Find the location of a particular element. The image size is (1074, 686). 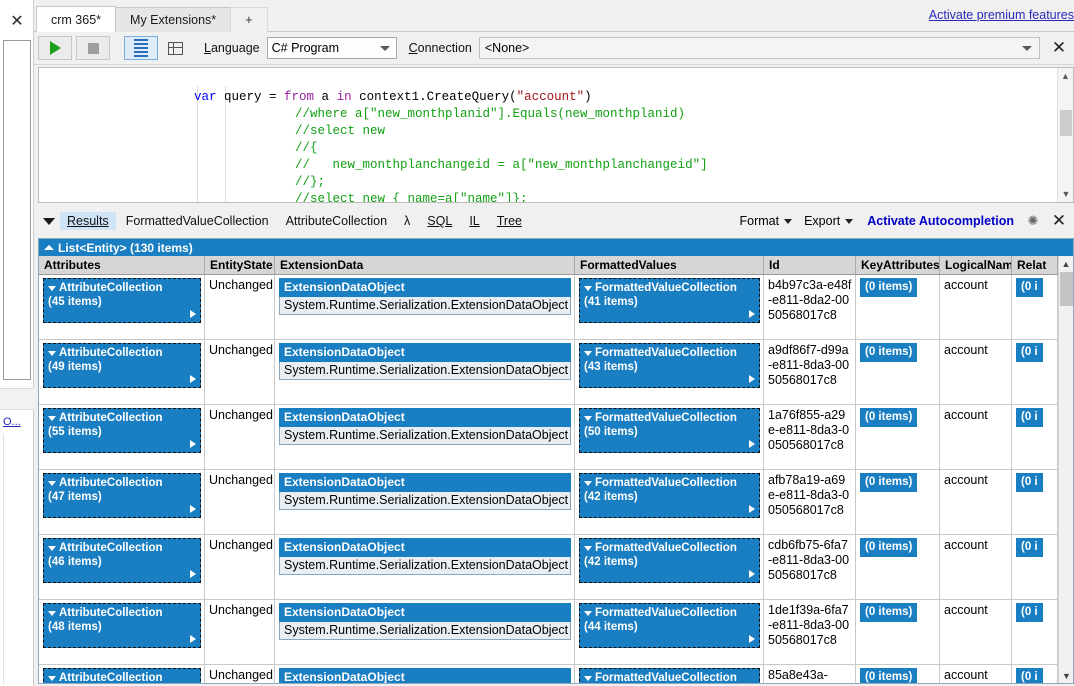

host-close-icon: ✕ is located at coordinates (17, 21).